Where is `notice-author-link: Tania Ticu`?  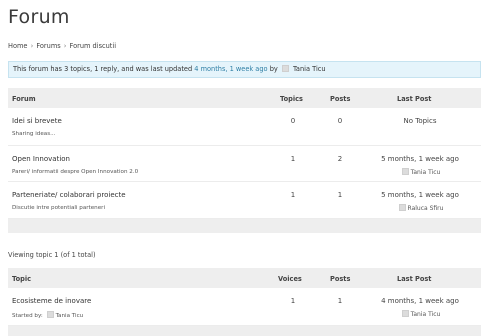 notice-author-link: Tania Ticu is located at coordinates (309, 69).